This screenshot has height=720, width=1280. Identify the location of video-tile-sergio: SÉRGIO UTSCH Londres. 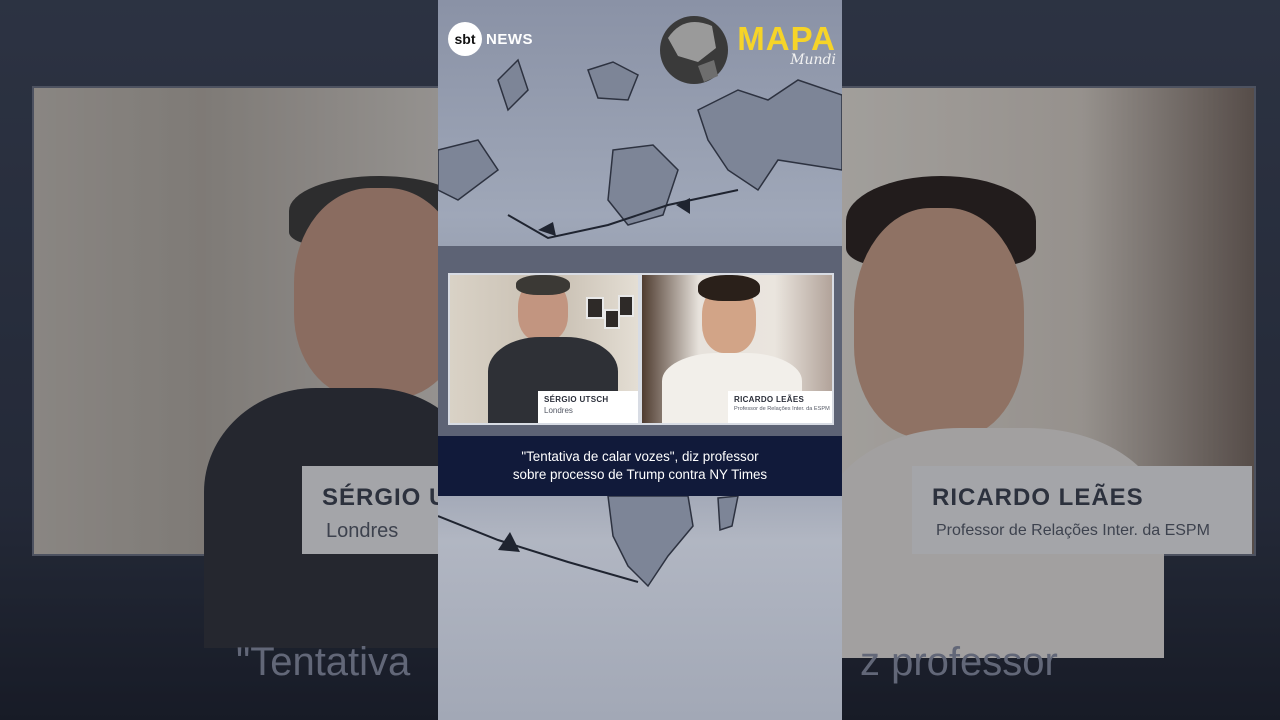
(544, 349).